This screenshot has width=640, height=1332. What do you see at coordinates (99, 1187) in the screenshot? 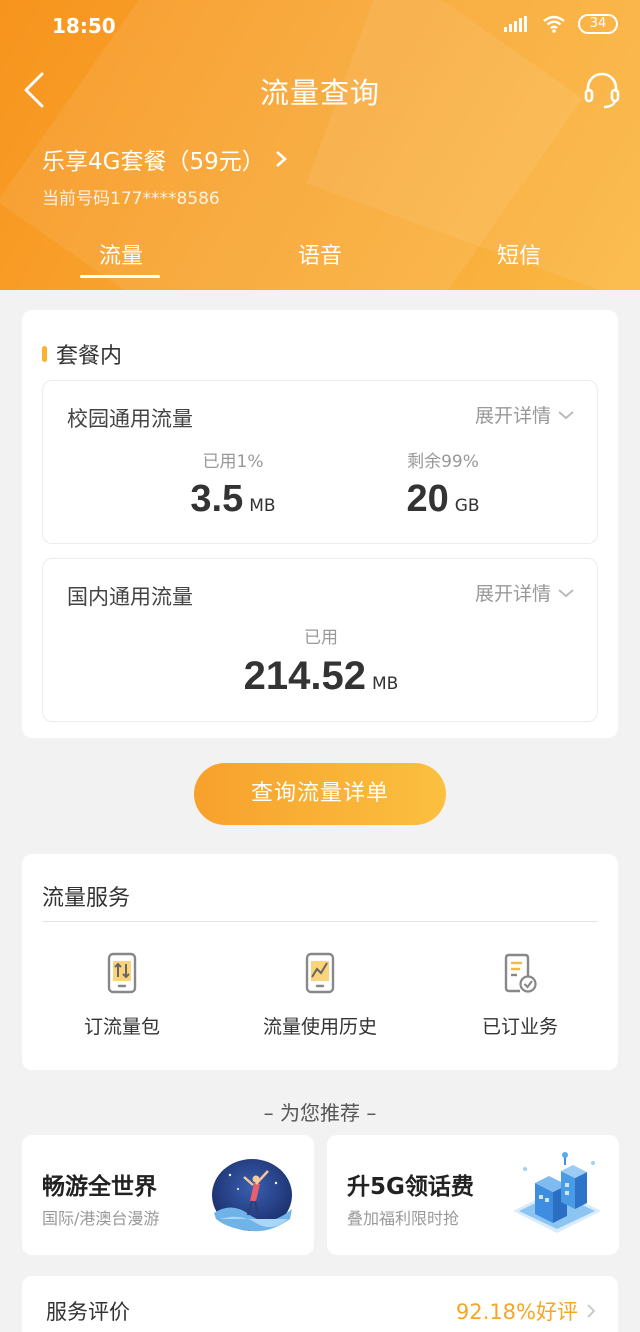
I see `promo-title: 畅游全世界` at bounding box center [99, 1187].